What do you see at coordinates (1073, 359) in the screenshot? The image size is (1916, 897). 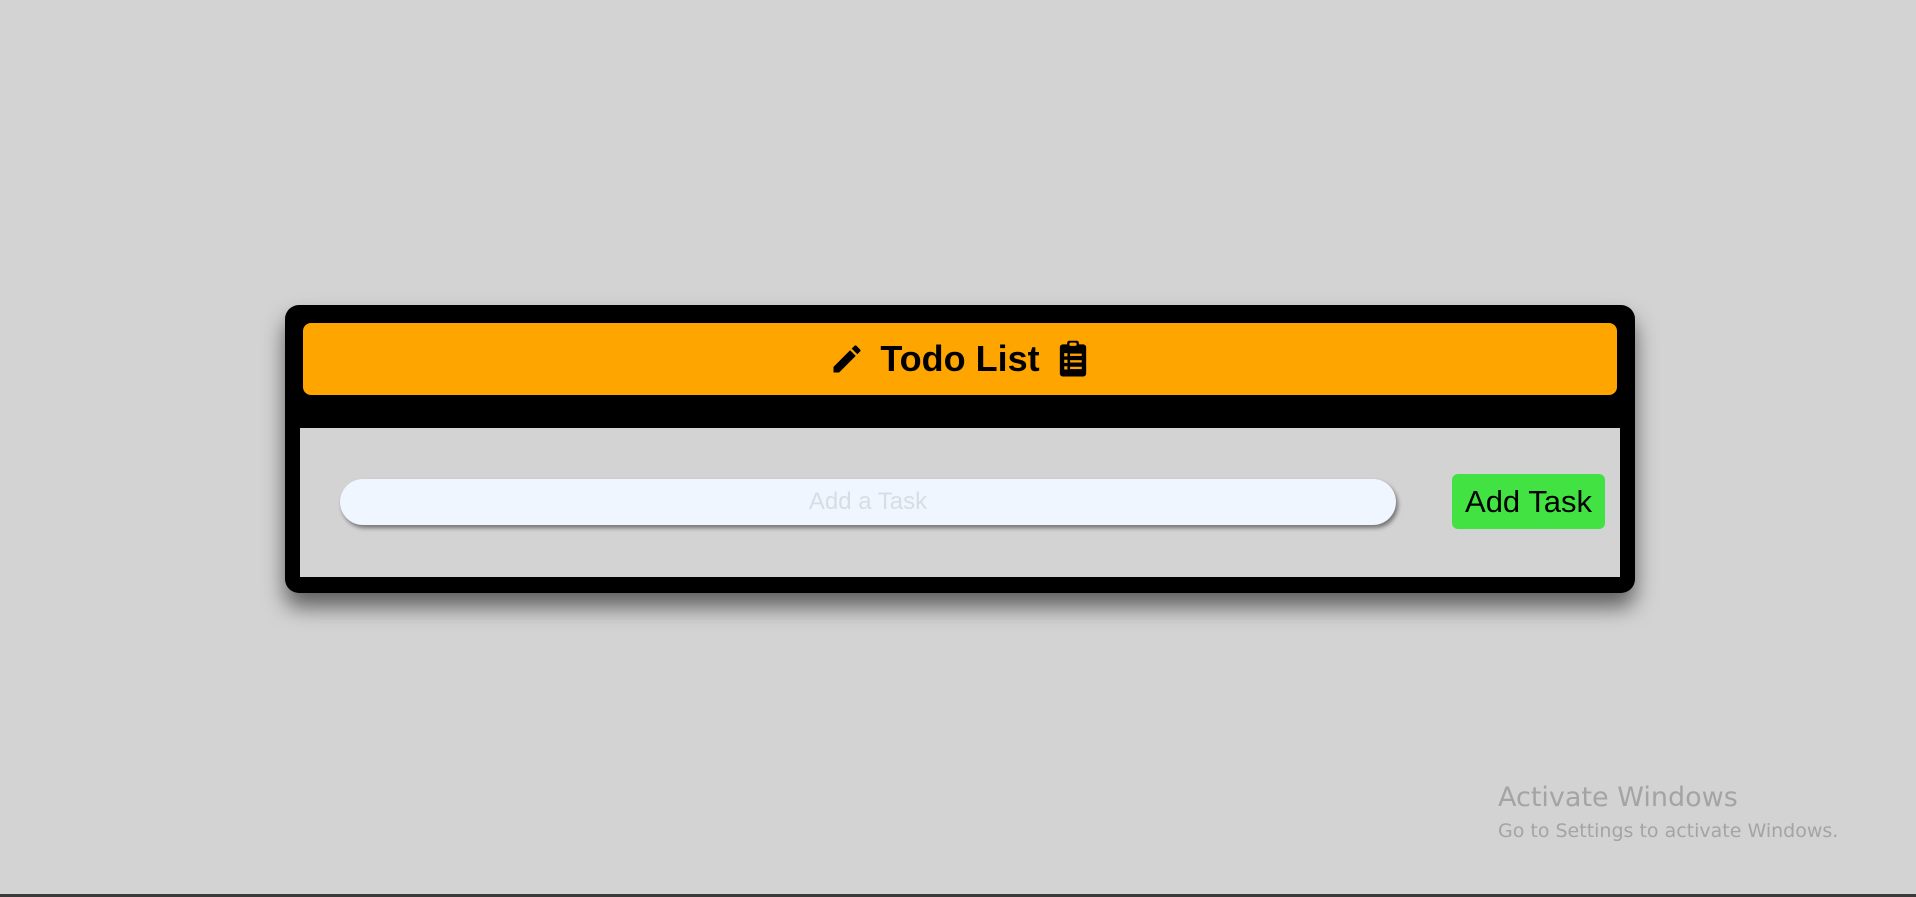 I see `clipboard-list-icon` at bounding box center [1073, 359].